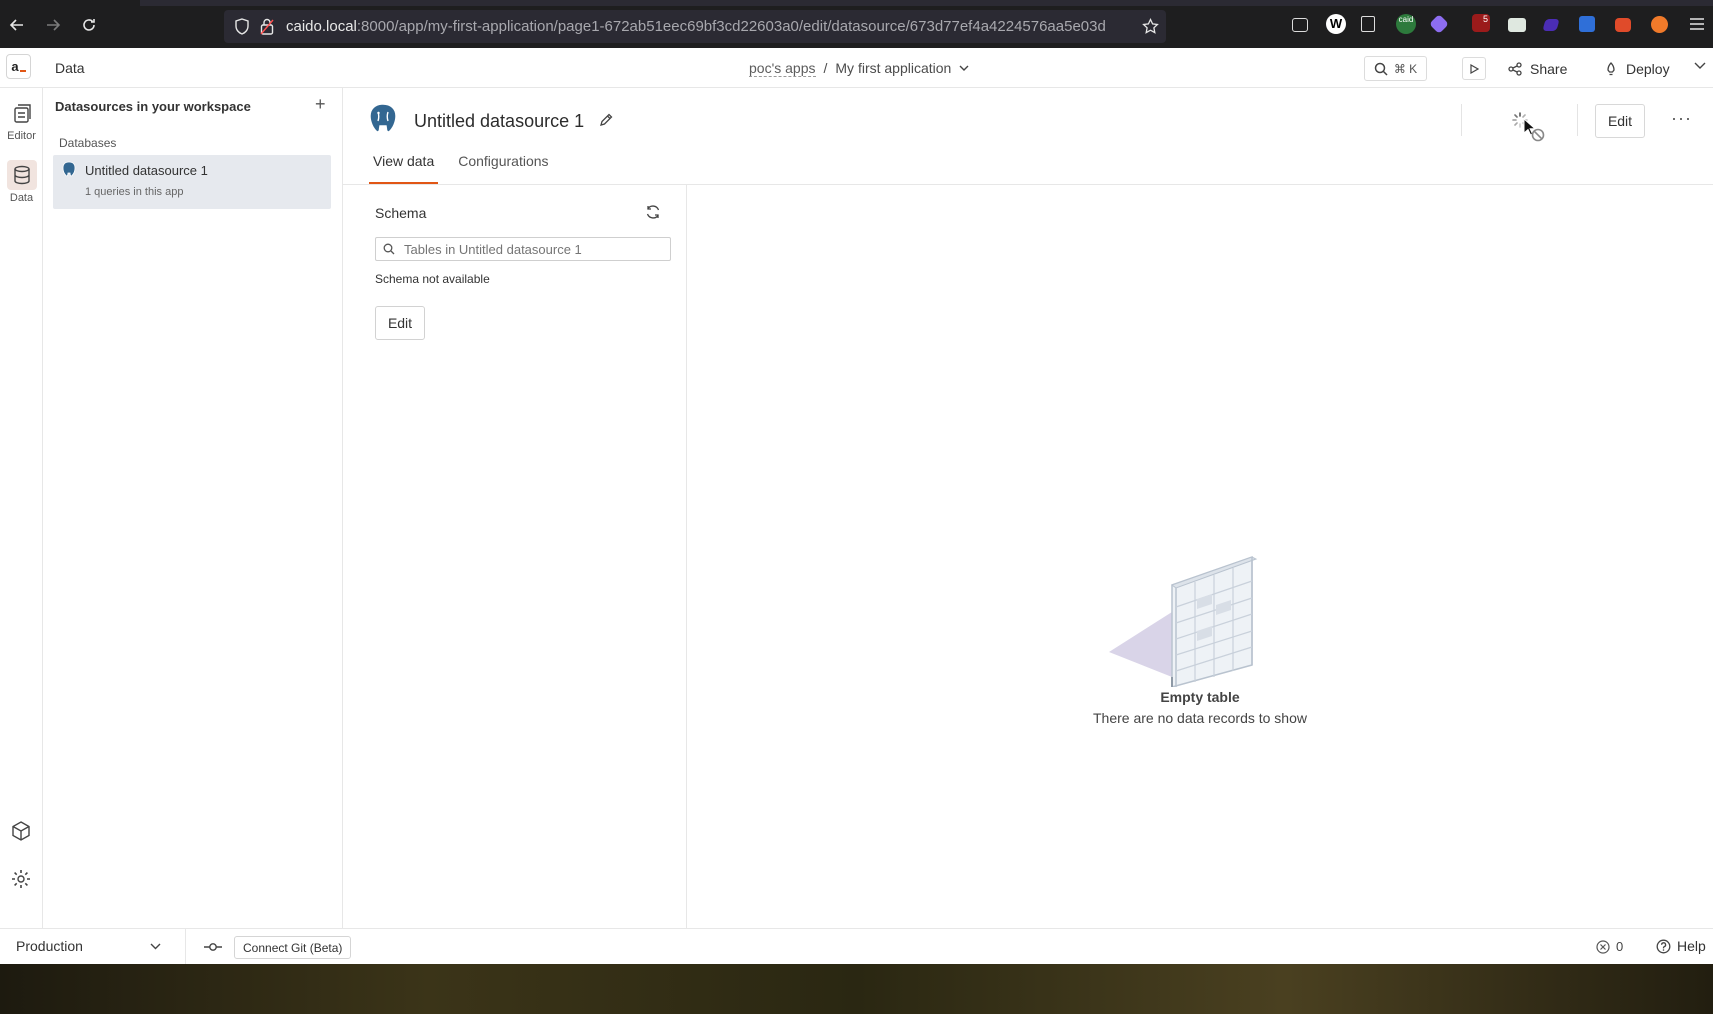  I want to click on help-button: Help, so click(1681, 946).